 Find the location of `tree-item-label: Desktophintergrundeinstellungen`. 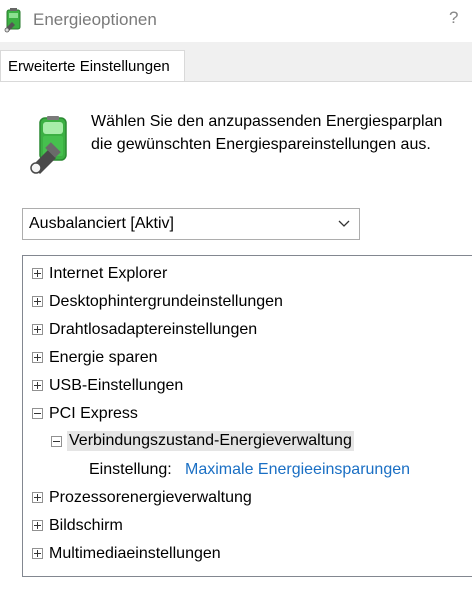

tree-item-label: Desktophintergrundeinstellungen is located at coordinates (166, 301).